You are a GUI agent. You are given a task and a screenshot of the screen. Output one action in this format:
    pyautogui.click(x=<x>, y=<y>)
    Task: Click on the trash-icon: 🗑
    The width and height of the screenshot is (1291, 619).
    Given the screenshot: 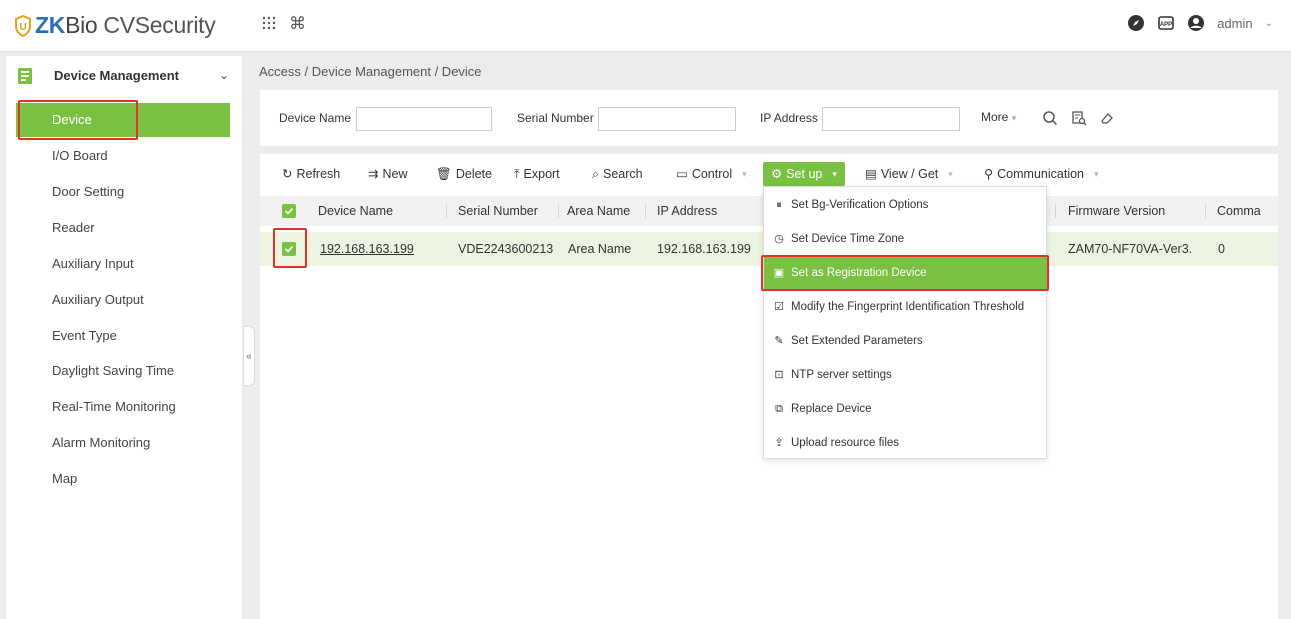 What is the action you would take?
    pyautogui.click(x=444, y=174)
    